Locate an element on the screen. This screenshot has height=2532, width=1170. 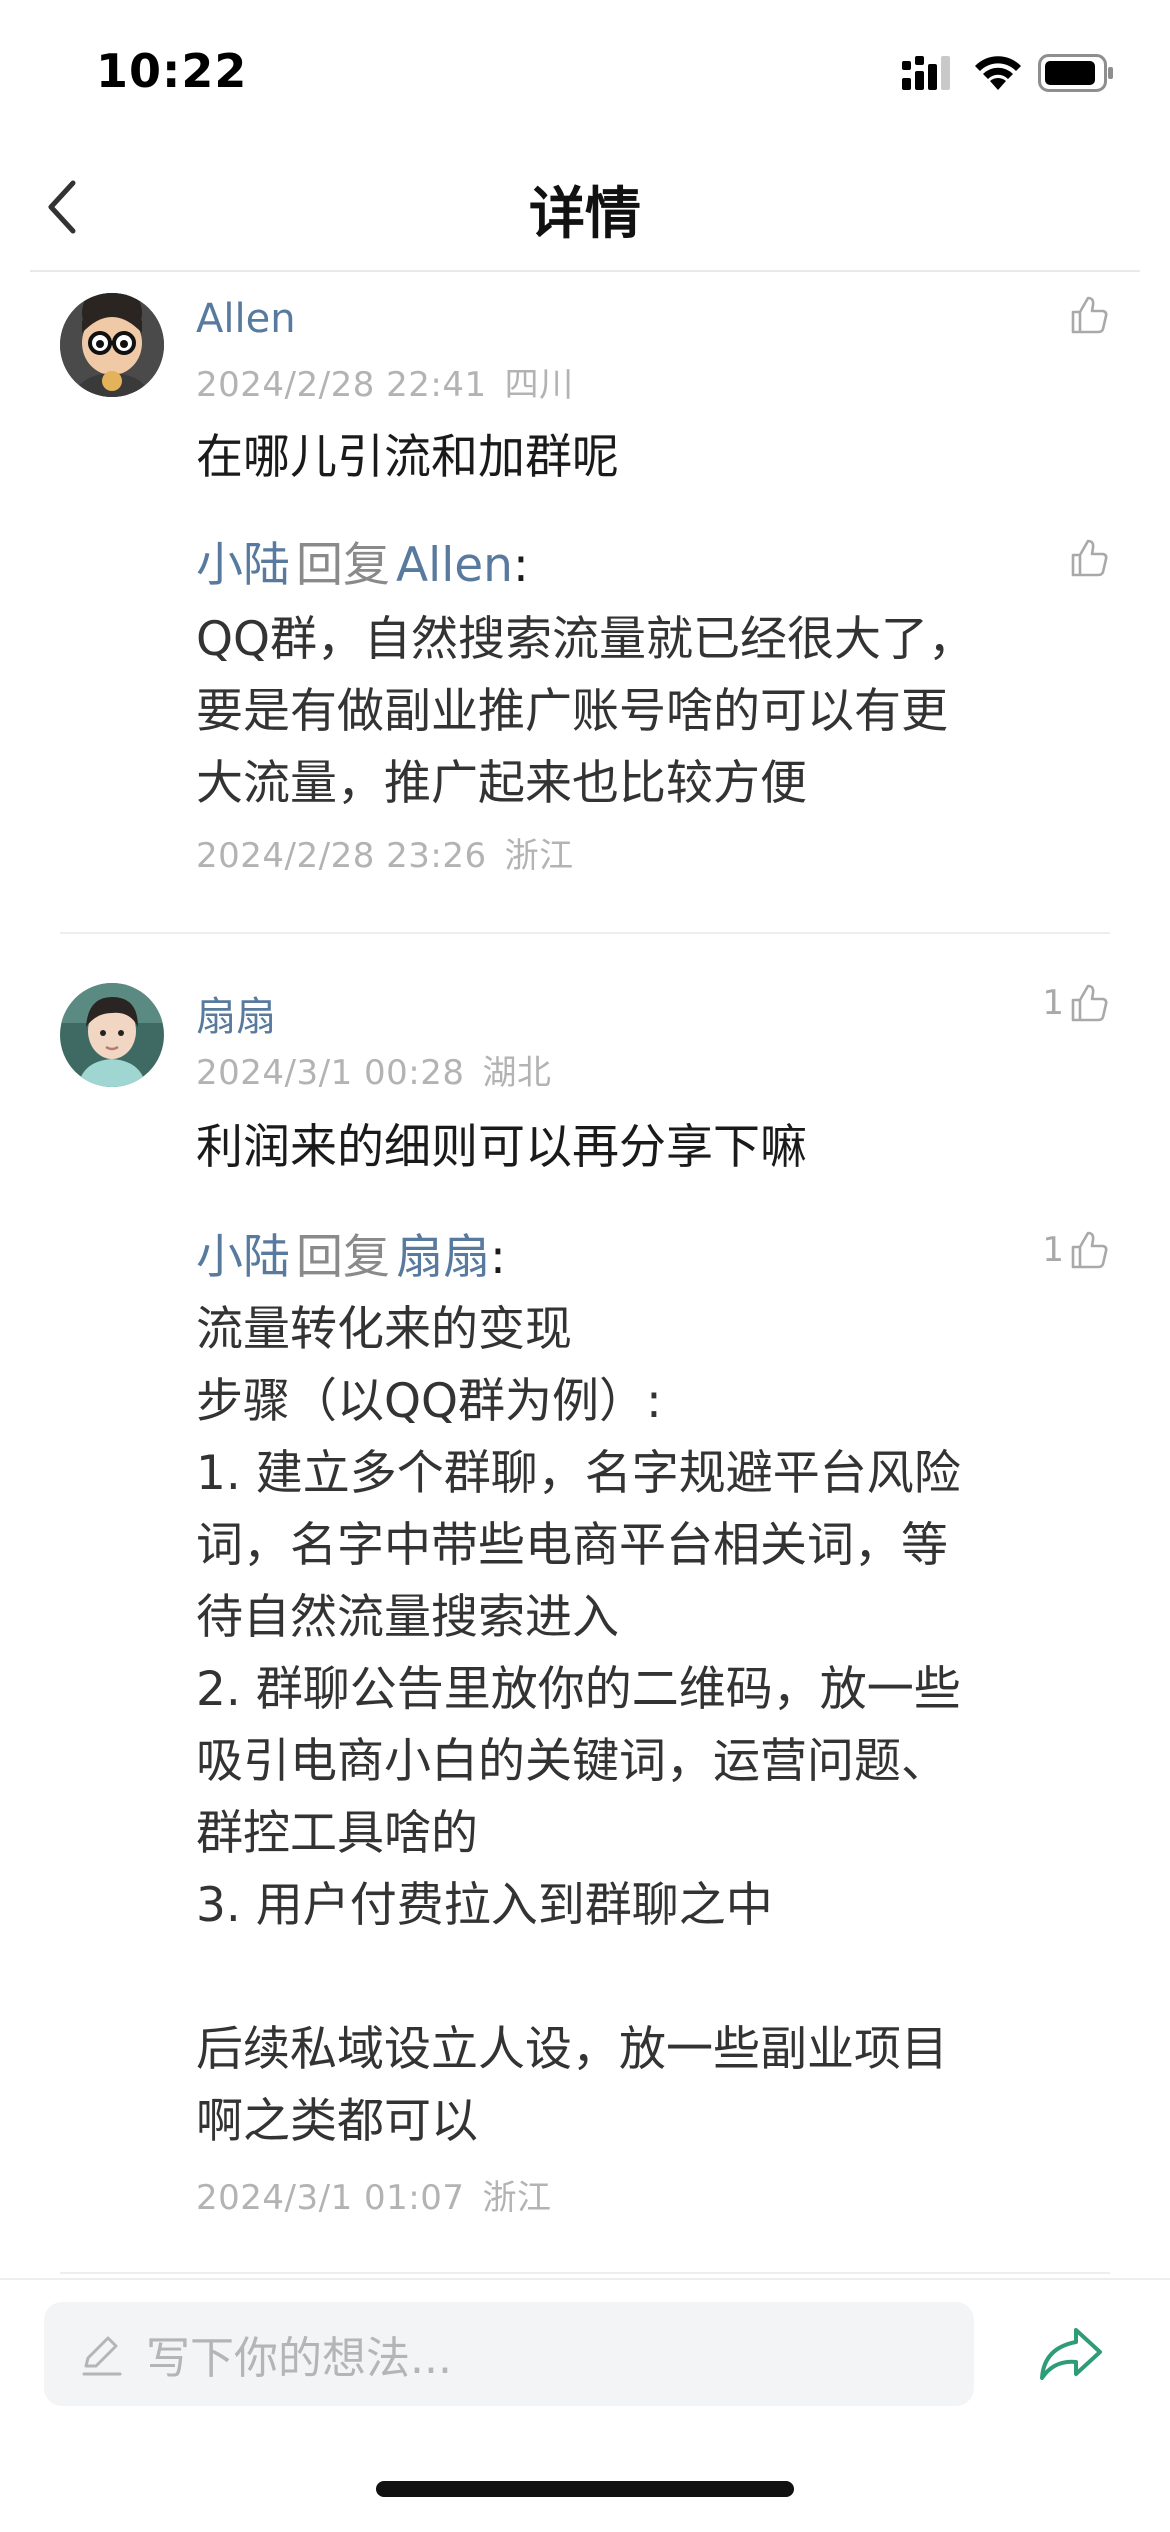
pencil-icon is located at coordinates (102, 2356).